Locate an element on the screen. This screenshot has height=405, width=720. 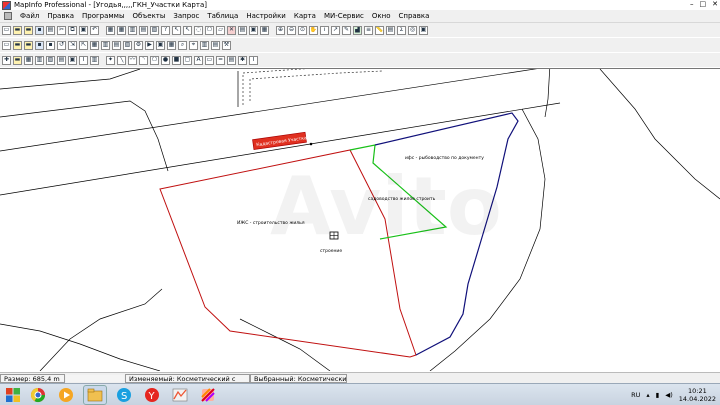
text-style-pick-icon: T is located at coordinates (253, 60).